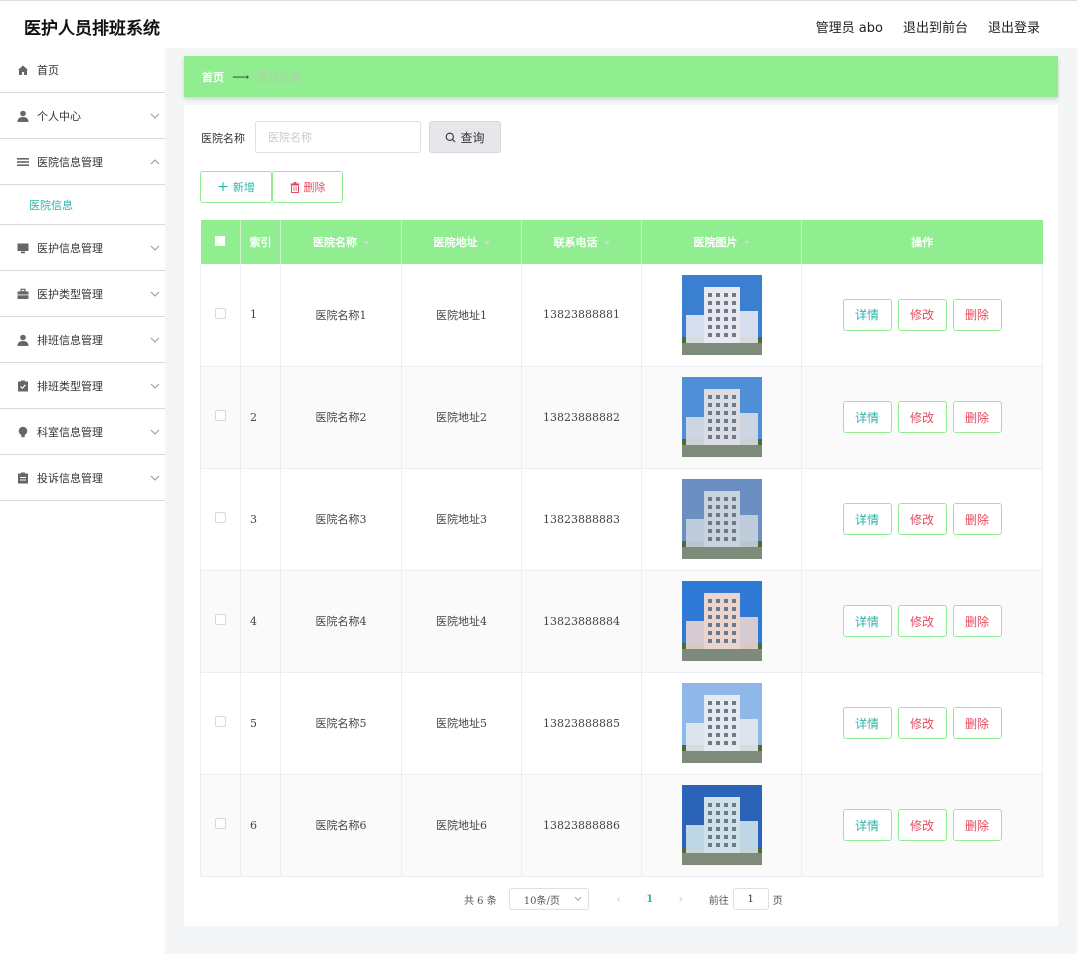 The width and height of the screenshot is (1077, 954). Describe the element at coordinates (223, 187) in the screenshot. I see `plus-icon: +` at that location.